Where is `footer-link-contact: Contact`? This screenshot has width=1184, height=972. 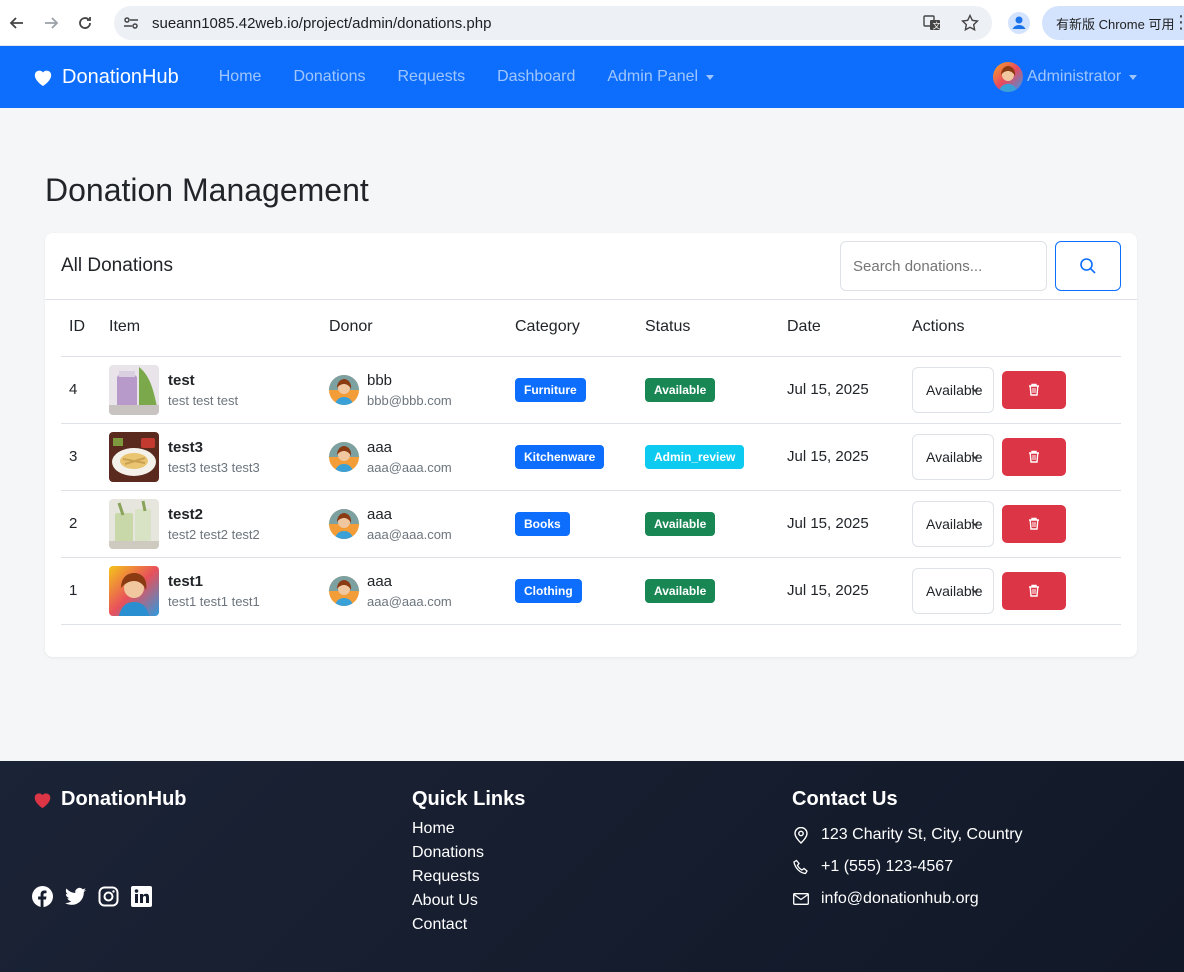
footer-link-contact: Contact is located at coordinates (448, 928).